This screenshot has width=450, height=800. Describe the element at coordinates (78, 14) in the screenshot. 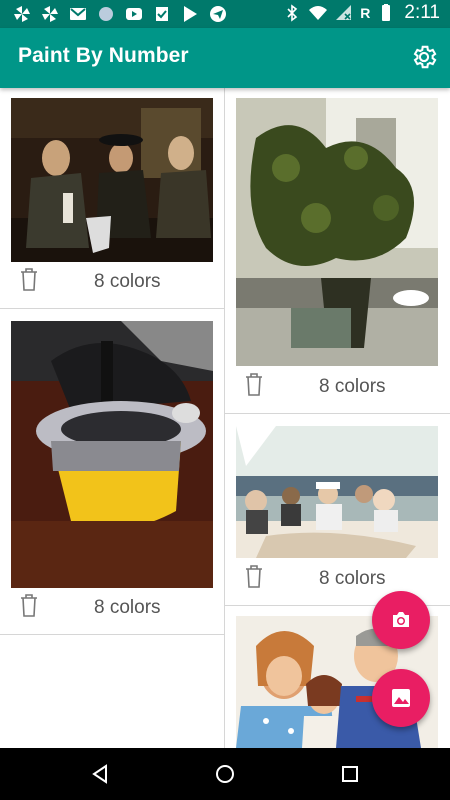

I see `gmail-icon` at that location.